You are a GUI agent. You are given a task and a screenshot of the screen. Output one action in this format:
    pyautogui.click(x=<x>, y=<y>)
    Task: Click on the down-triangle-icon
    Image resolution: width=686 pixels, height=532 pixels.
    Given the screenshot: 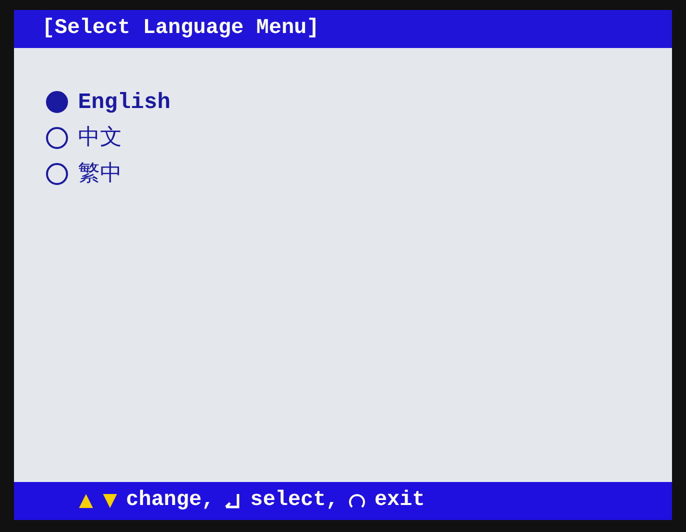 What is the action you would take?
    pyautogui.click(x=110, y=501)
    